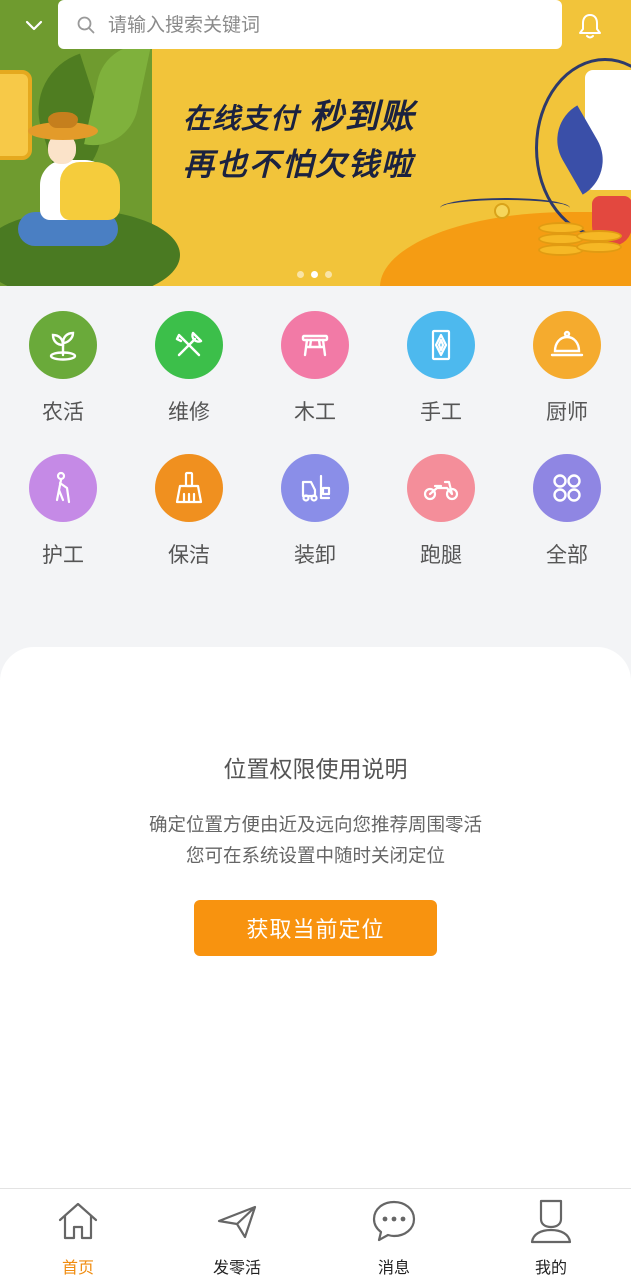  What do you see at coordinates (90, 191) in the screenshot?
I see `farmer-figure` at bounding box center [90, 191].